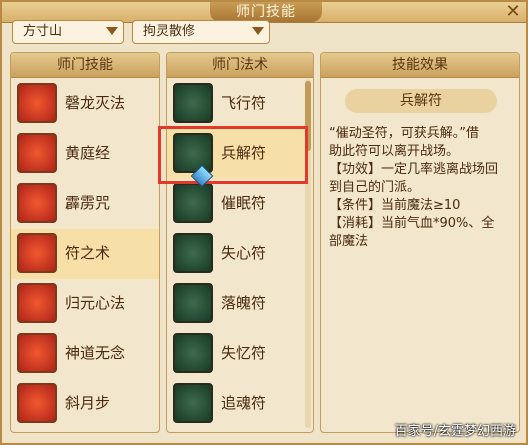  I want to click on skill-item-label: 霹雳咒, so click(88, 203).